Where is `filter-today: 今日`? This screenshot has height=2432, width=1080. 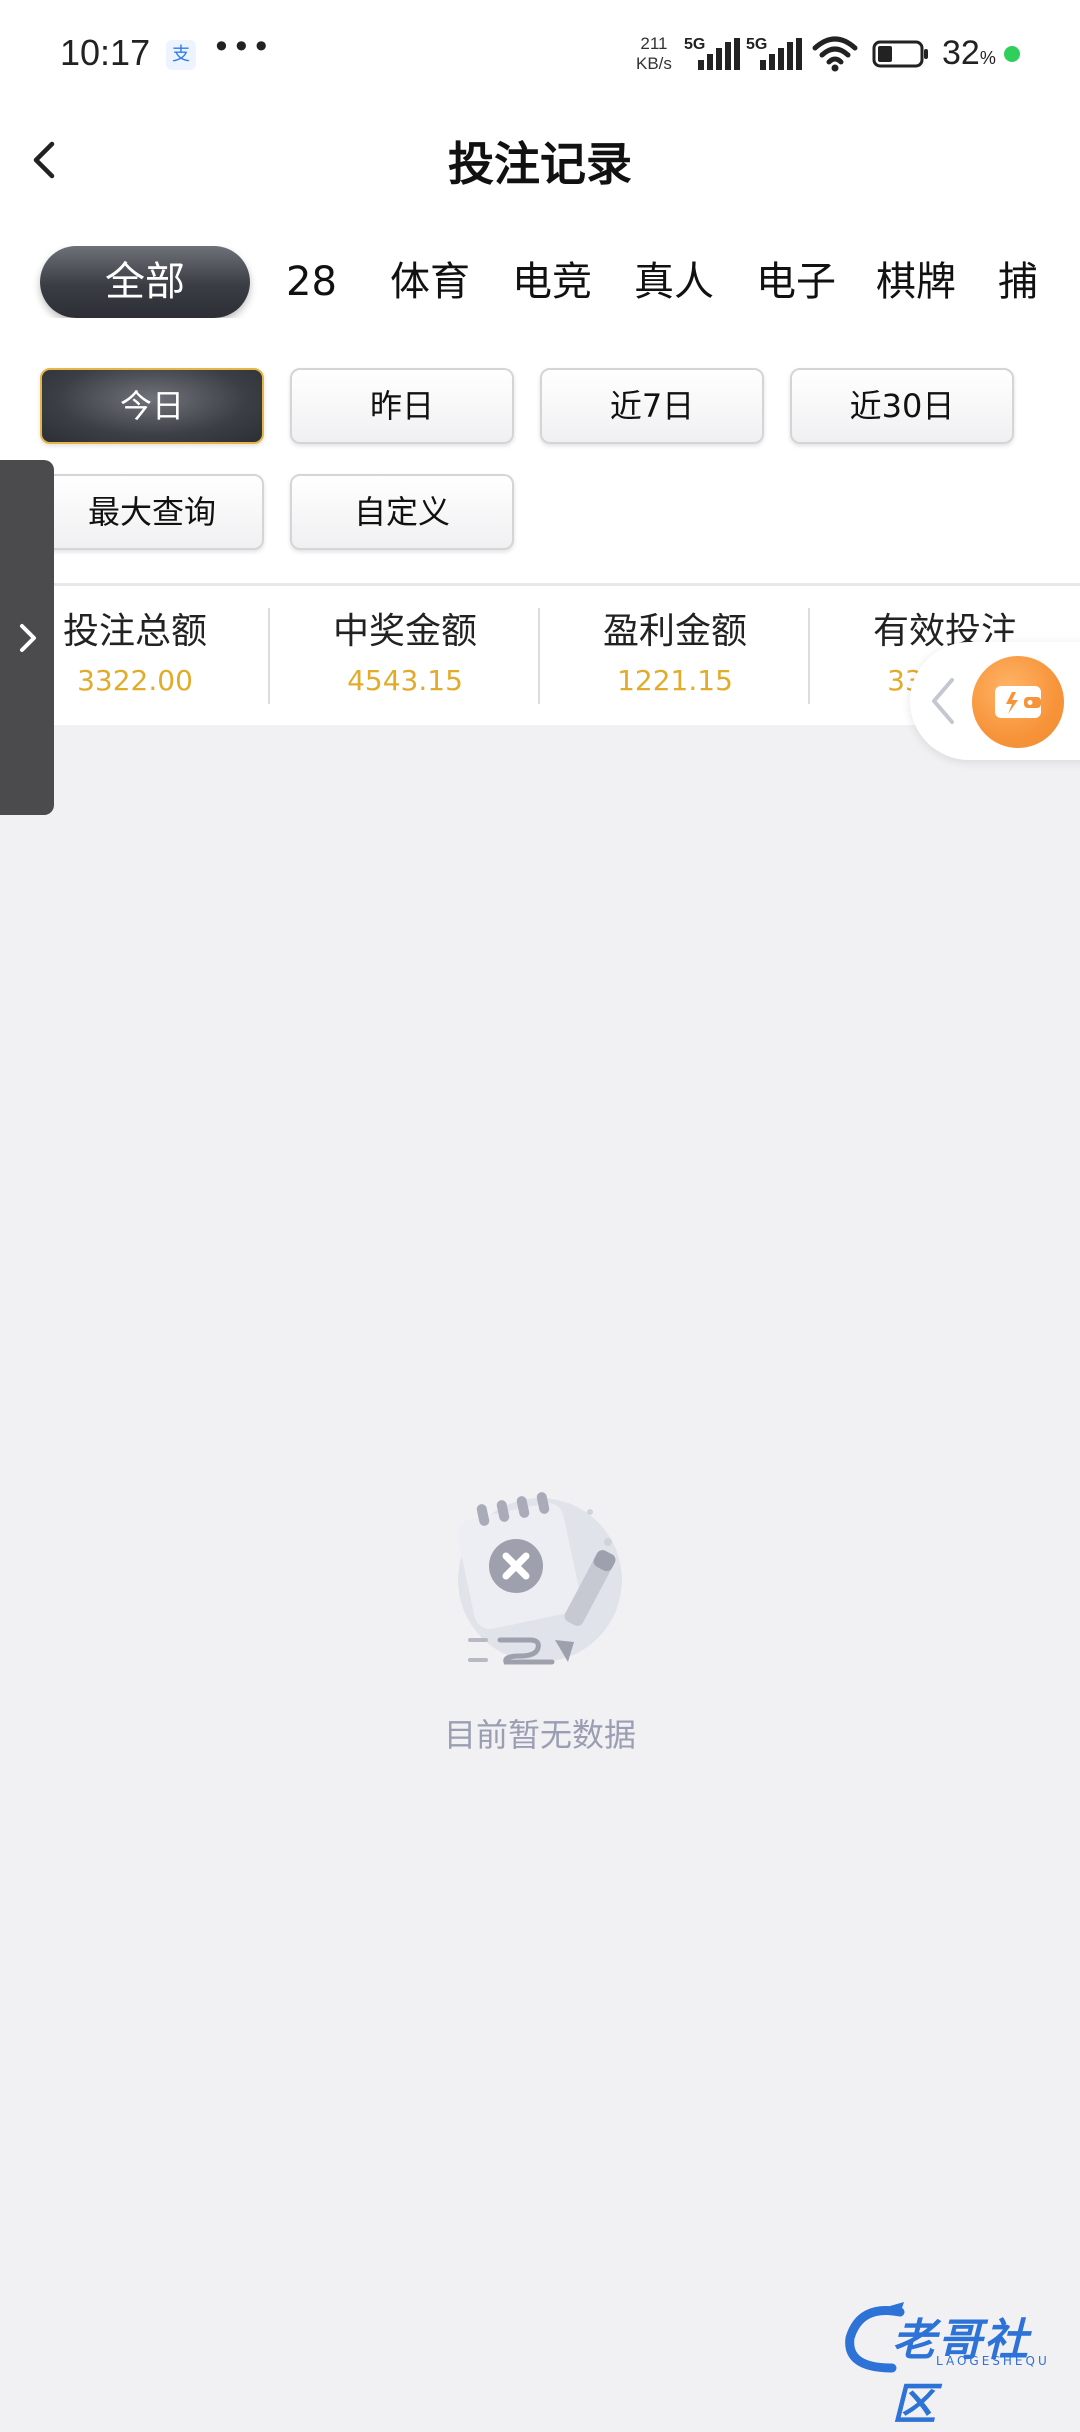
filter-today: 今日 is located at coordinates (152, 406).